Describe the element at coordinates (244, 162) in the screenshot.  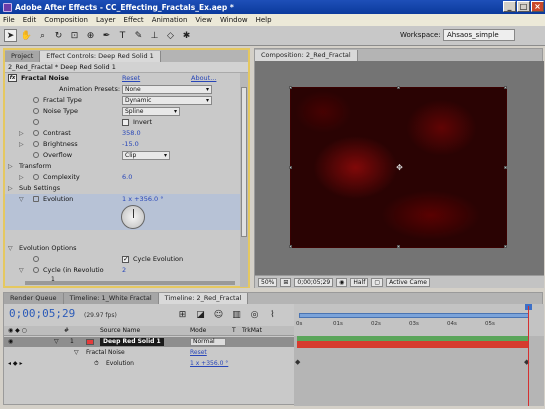
I see `scrollbar-thumb` at that location.